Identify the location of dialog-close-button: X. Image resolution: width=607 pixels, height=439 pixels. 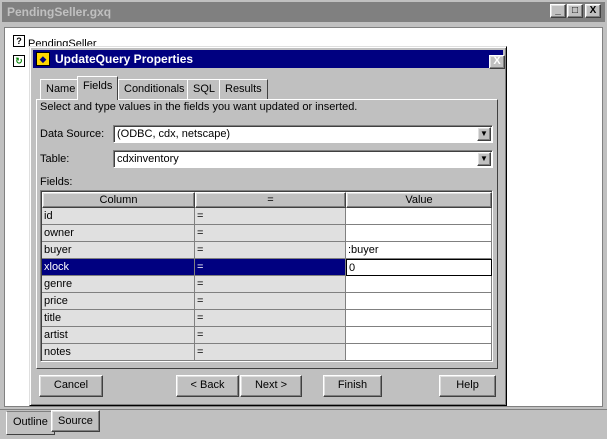
(497, 62).